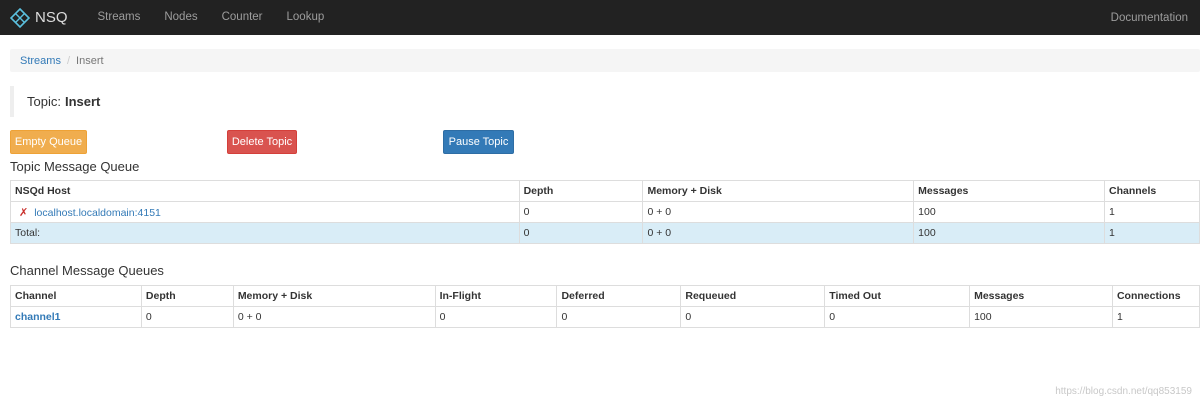 This screenshot has height=401, width=1200. Describe the element at coordinates (753, 296) in the screenshot. I see `col-header-requeued: Requeued` at that location.